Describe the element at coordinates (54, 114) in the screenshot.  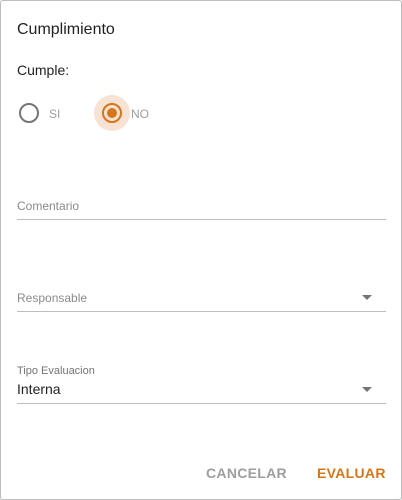
I see `radio-si-label: SI` at that location.